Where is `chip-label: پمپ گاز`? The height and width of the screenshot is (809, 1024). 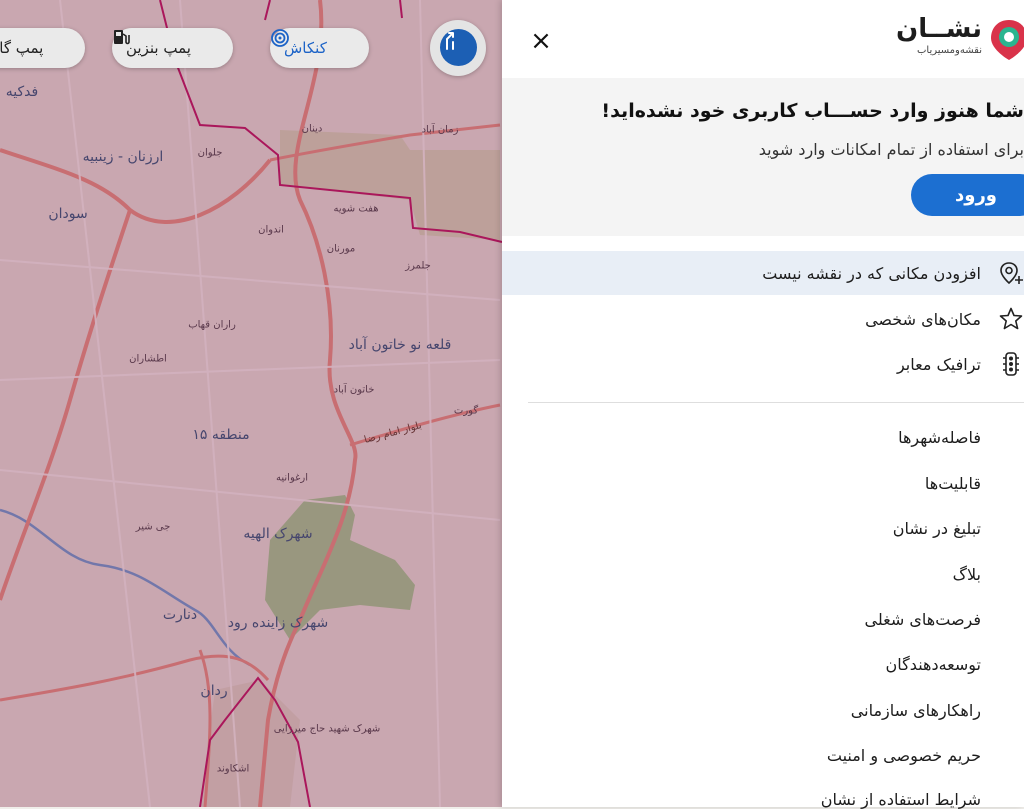 chip-label: پمپ گاز is located at coordinates (22, 48).